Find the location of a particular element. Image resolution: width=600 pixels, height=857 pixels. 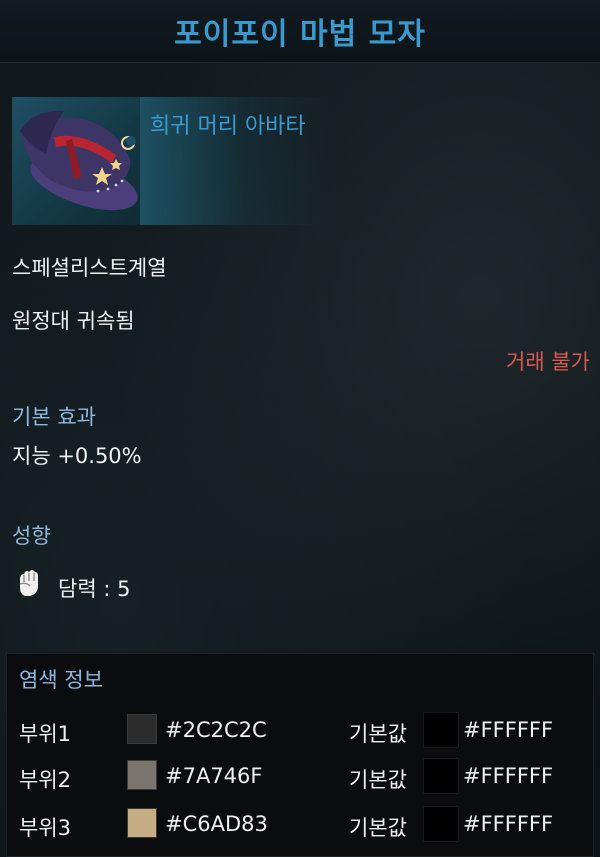

dye-row-part2: 부위2 #7A746F 기본값 #FFFFFF is located at coordinates (301, 778).